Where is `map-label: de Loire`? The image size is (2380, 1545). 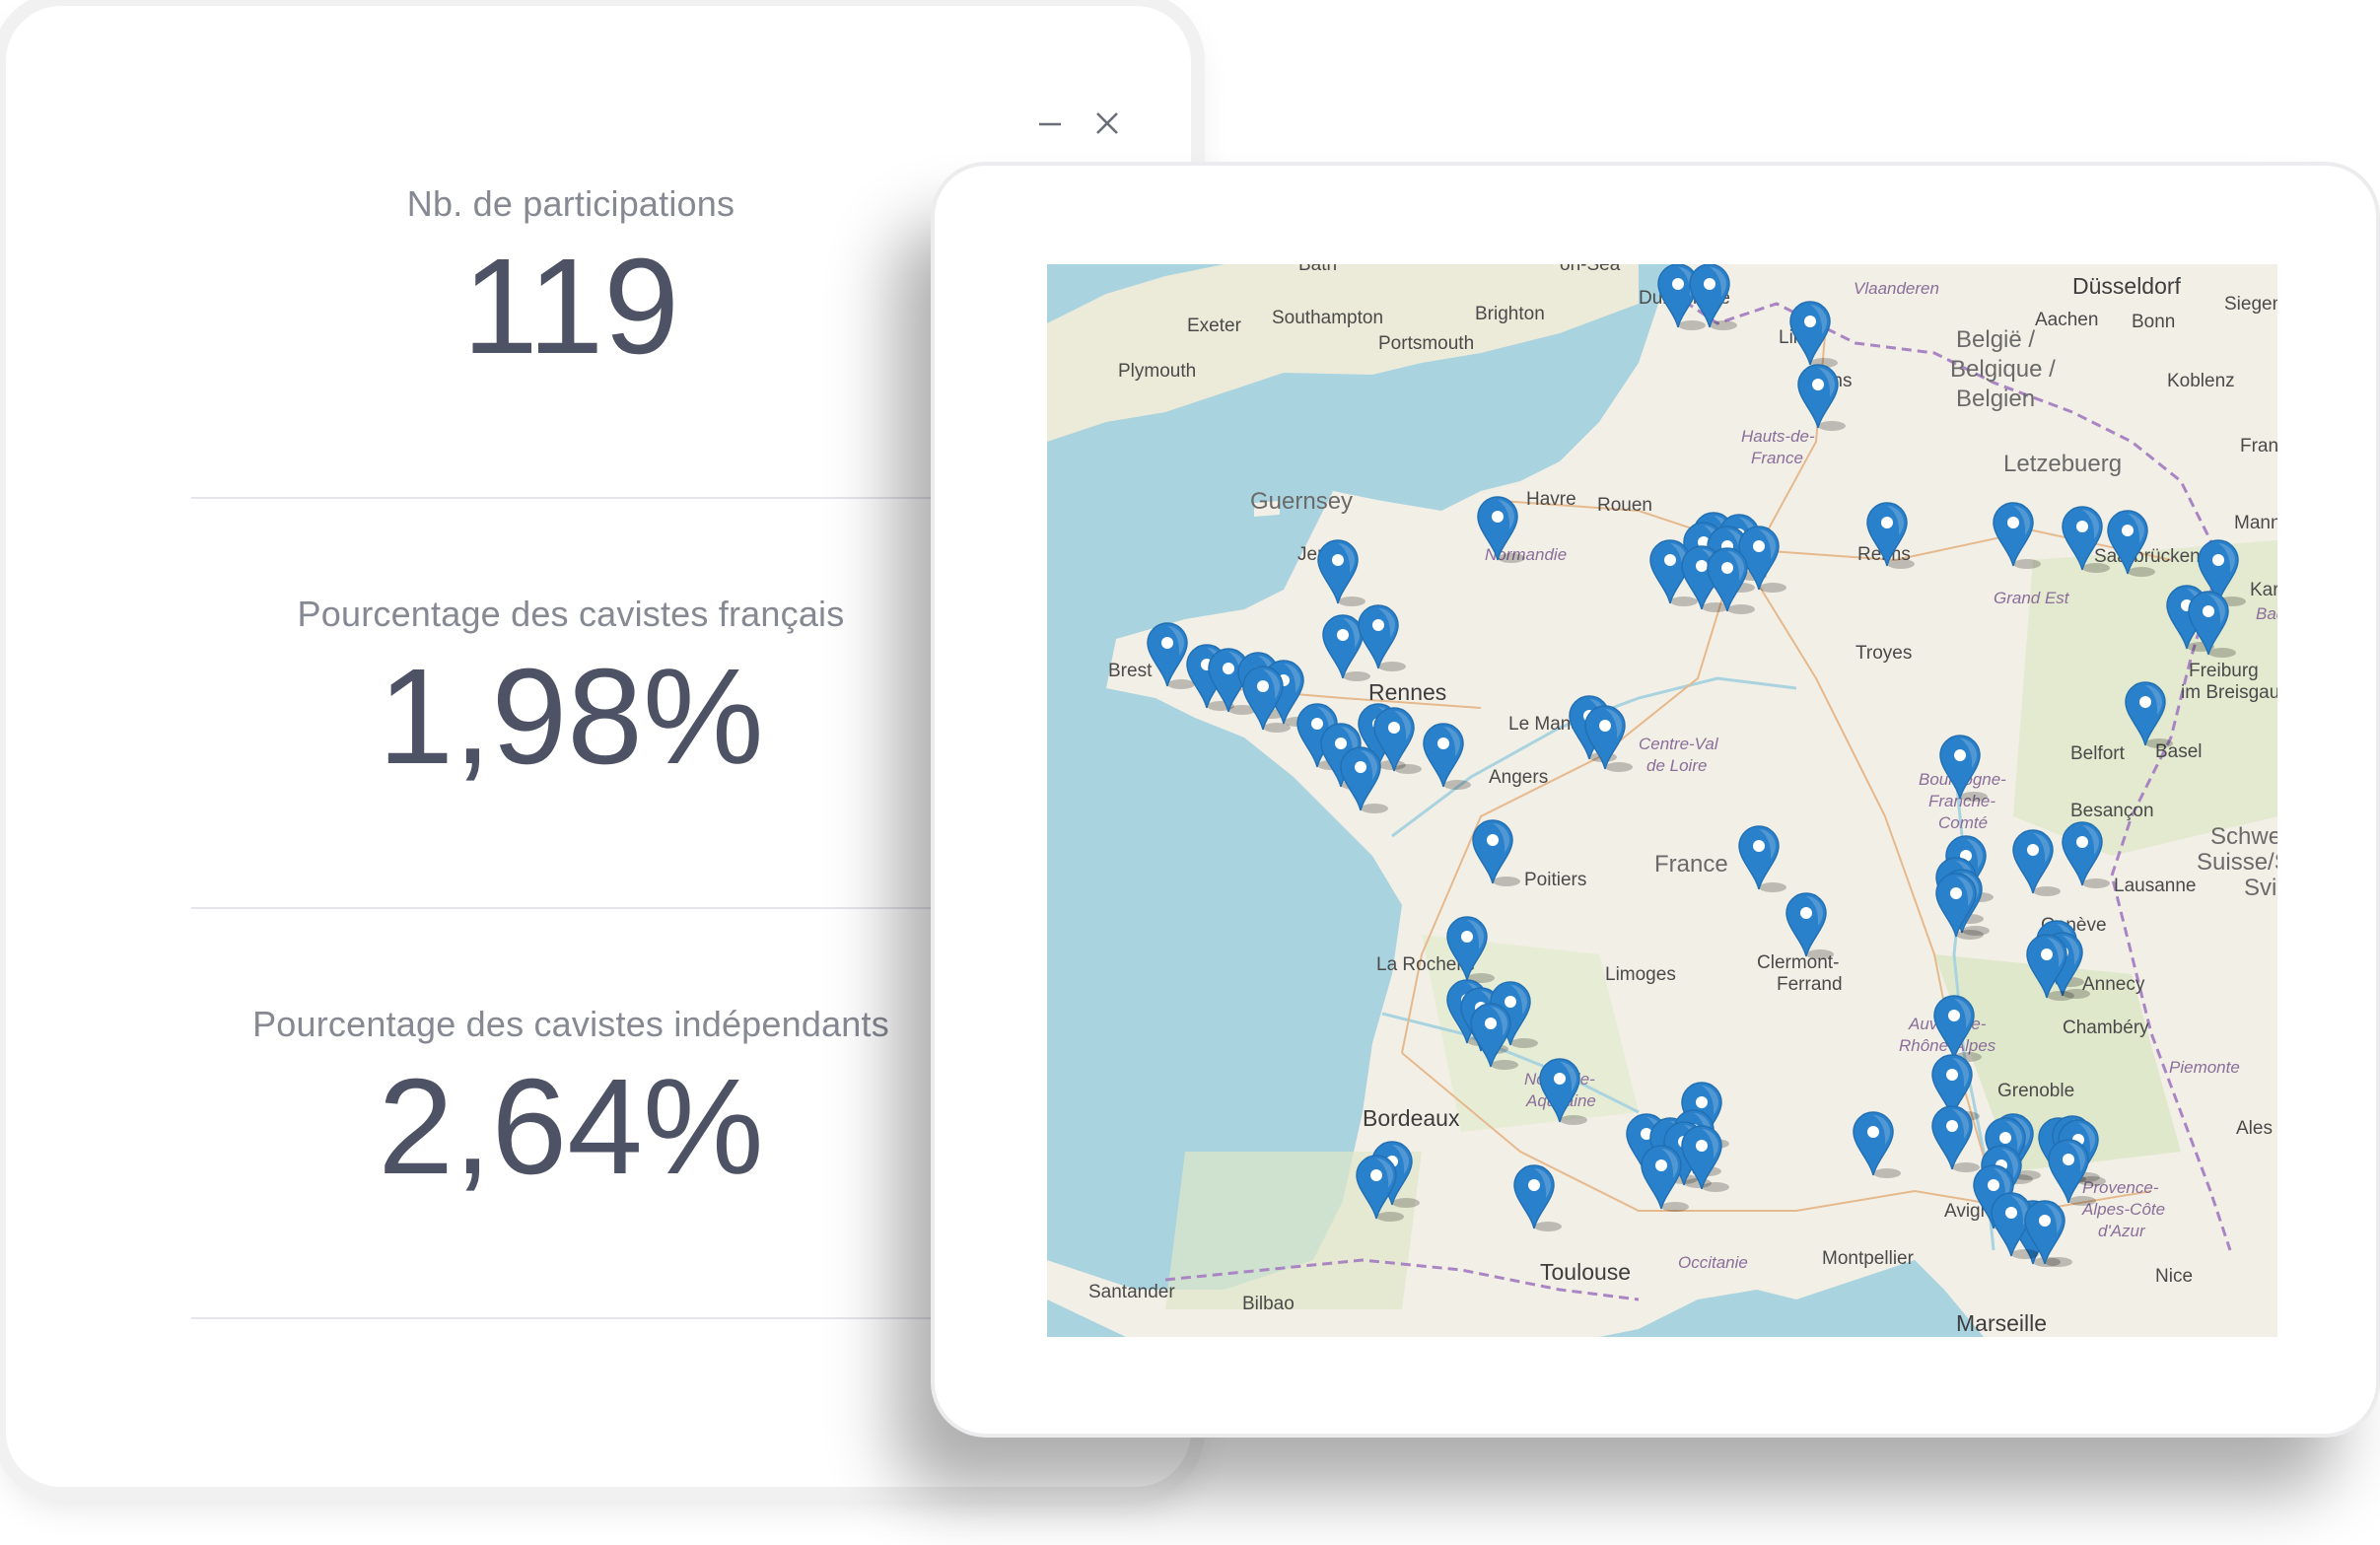
map-label: de Loire is located at coordinates (1676, 766).